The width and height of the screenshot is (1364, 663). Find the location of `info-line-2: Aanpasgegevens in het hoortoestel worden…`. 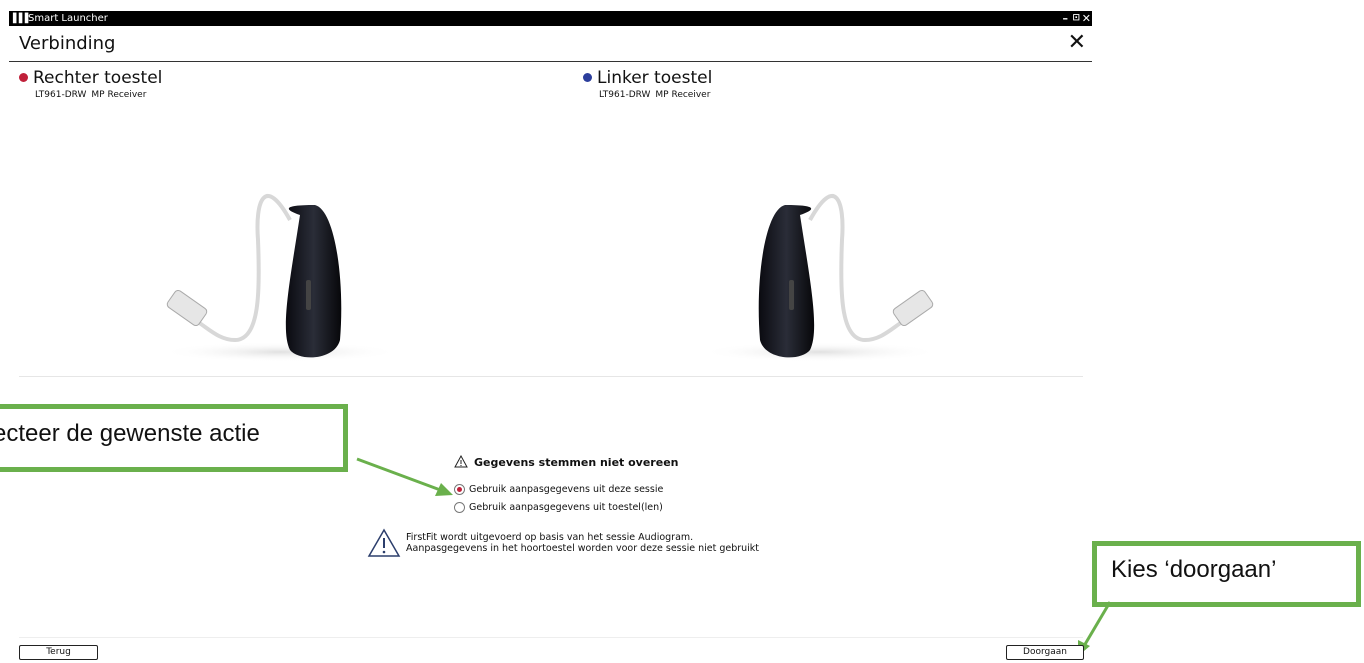

info-line-2: Aanpasgegevens in het hoortoestel worden… is located at coordinates (583, 548).